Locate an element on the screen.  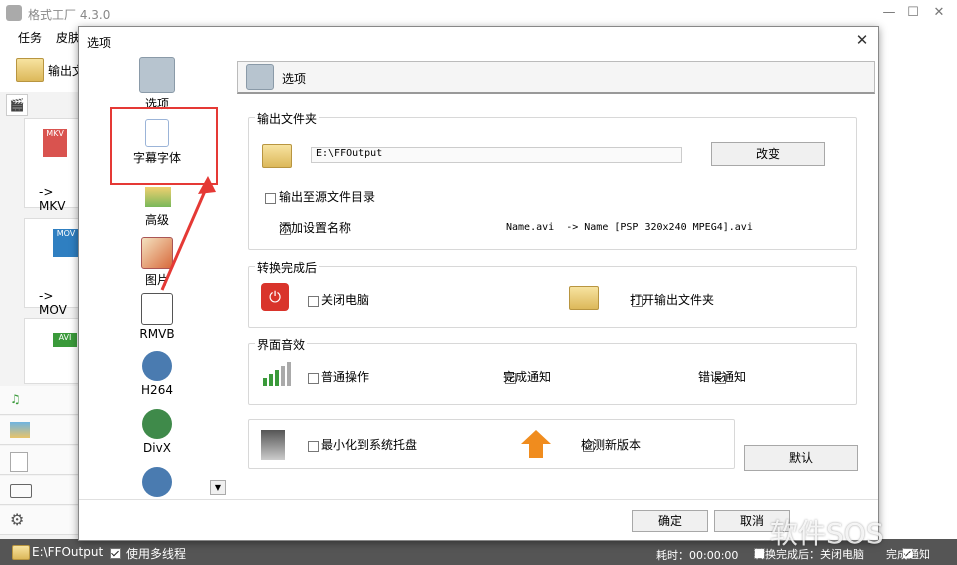
update-arrow-icon is located at coordinates (536, 437).